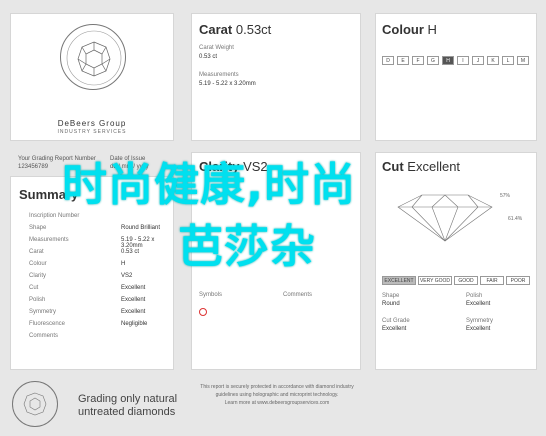 This screenshot has height=436, width=546. I want to click on summary-row-label: Carat, so click(36, 252).